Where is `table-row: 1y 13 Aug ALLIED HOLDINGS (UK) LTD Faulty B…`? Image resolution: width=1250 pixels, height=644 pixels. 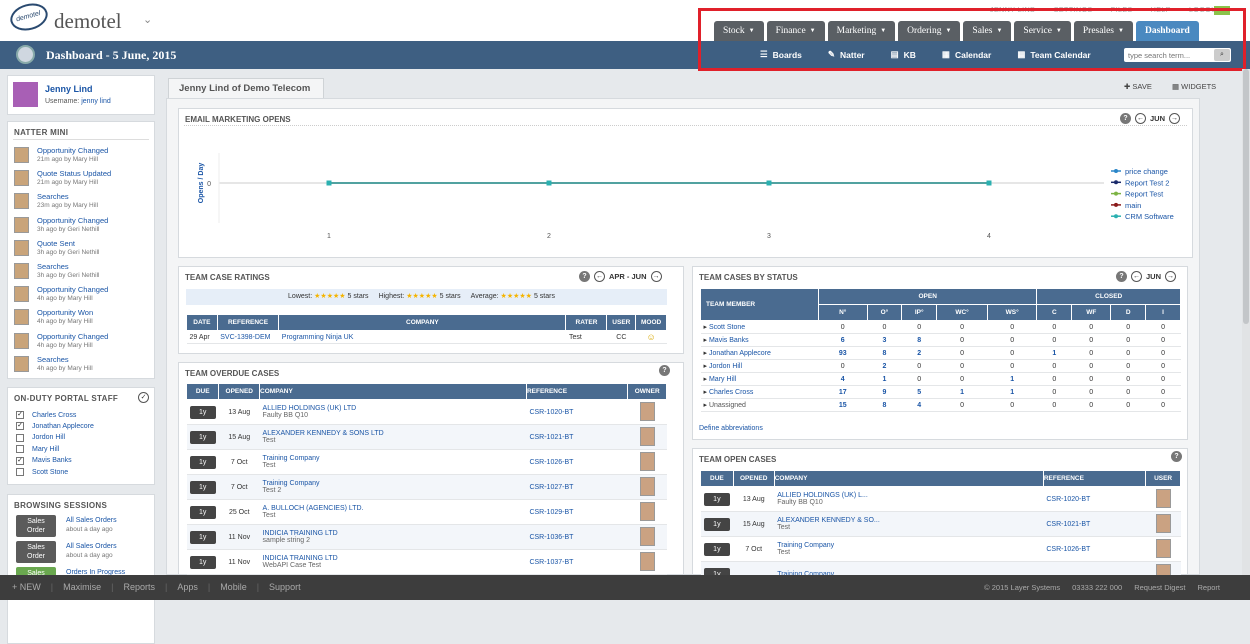 table-row: 1y 13 Aug ALLIED HOLDINGS (UK) LTD Faulty B… is located at coordinates (426, 412).